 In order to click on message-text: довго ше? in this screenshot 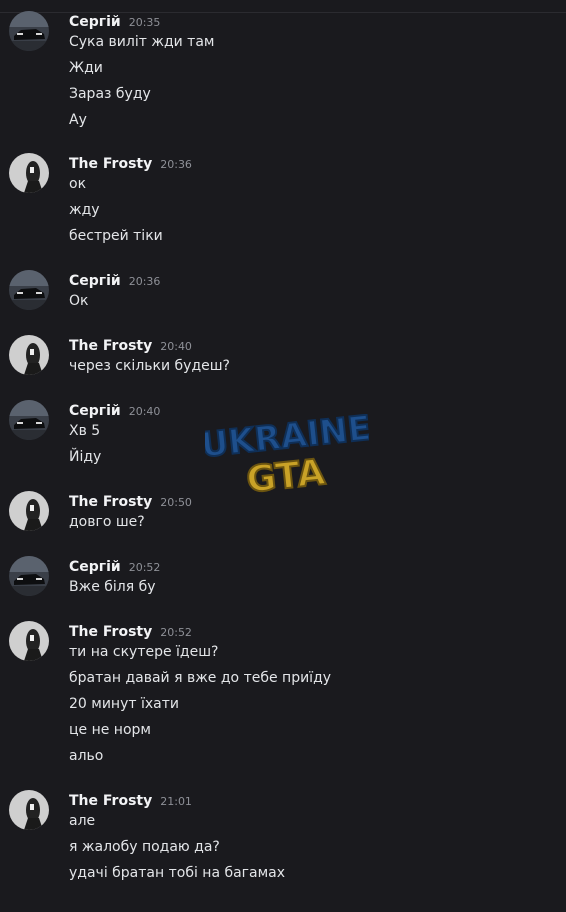, I will do `click(107, 522)`.